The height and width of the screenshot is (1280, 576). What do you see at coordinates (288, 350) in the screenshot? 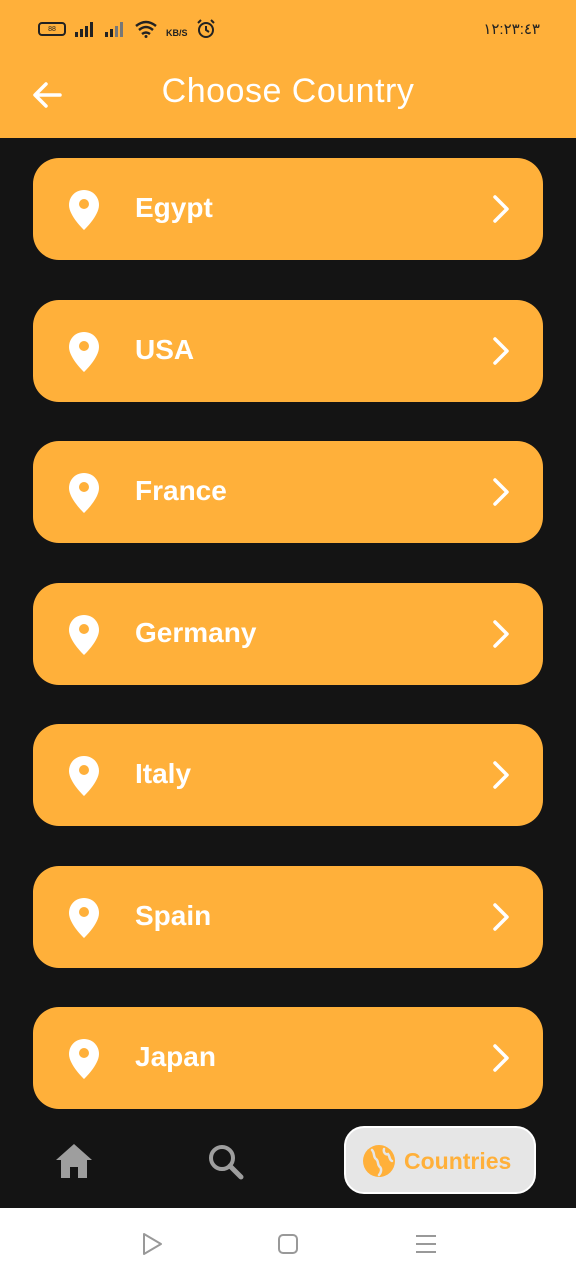
I see `country-item-usa: USA` at bounding box center [288, 350].